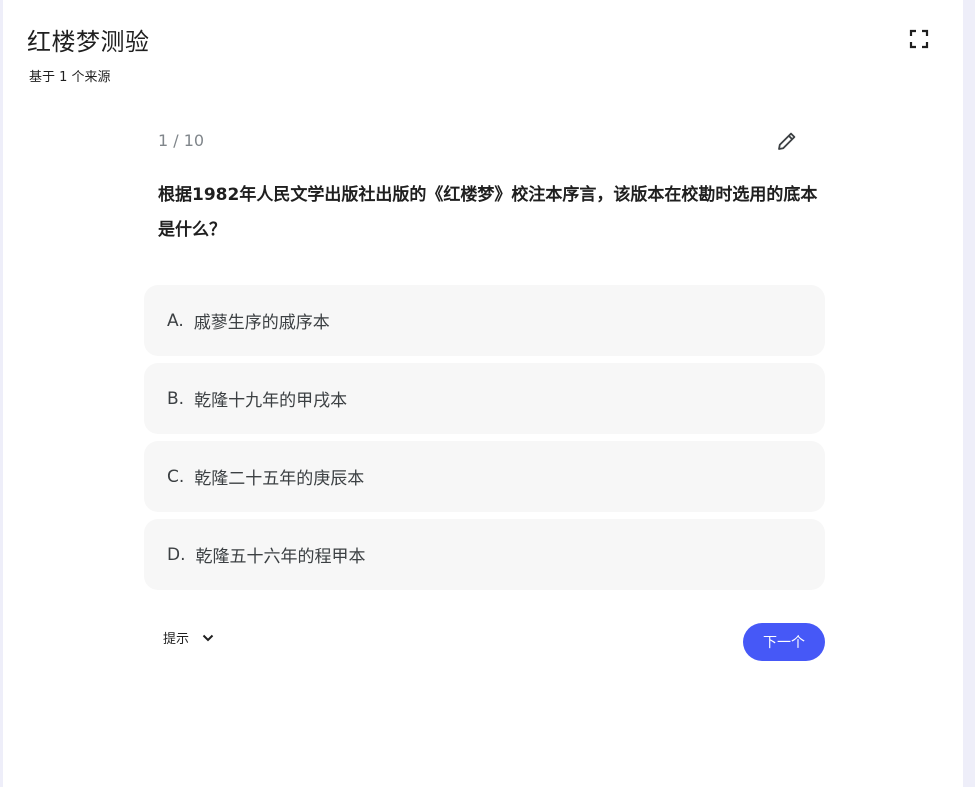  What do you see at coordinates (208, 637) in the screenshot?
I see `chevron-down-icon` at bounding box center [208, 637].